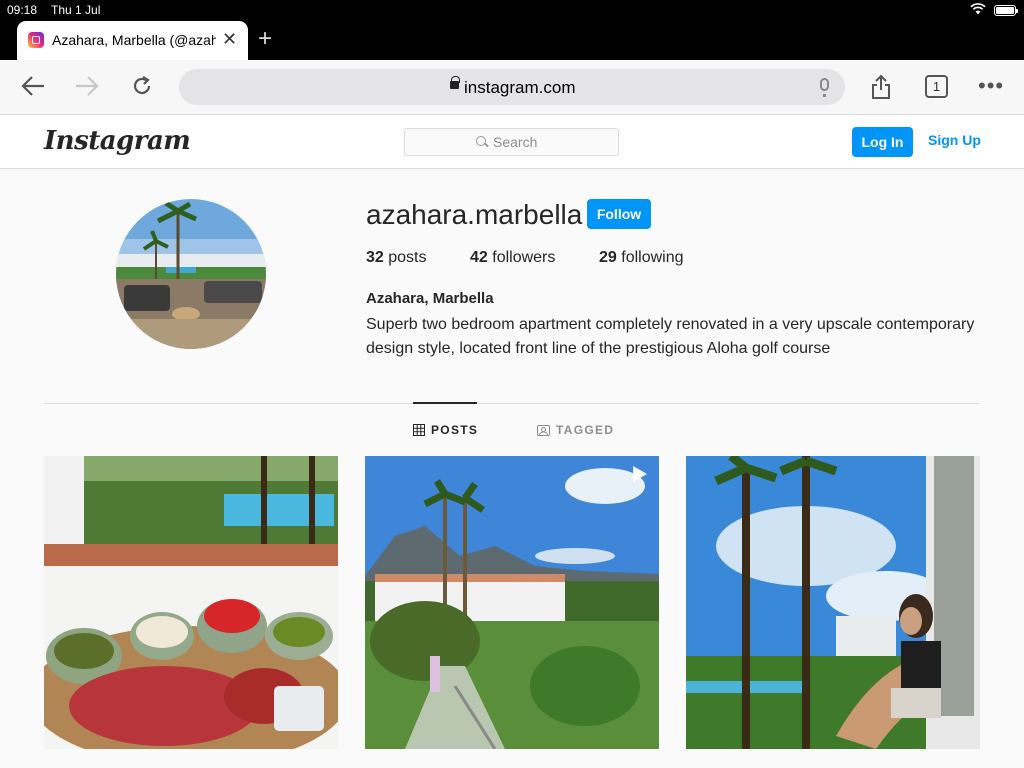 The image size is (1024, 768). I want to click on active-tab-indicator, so click(445, 403).